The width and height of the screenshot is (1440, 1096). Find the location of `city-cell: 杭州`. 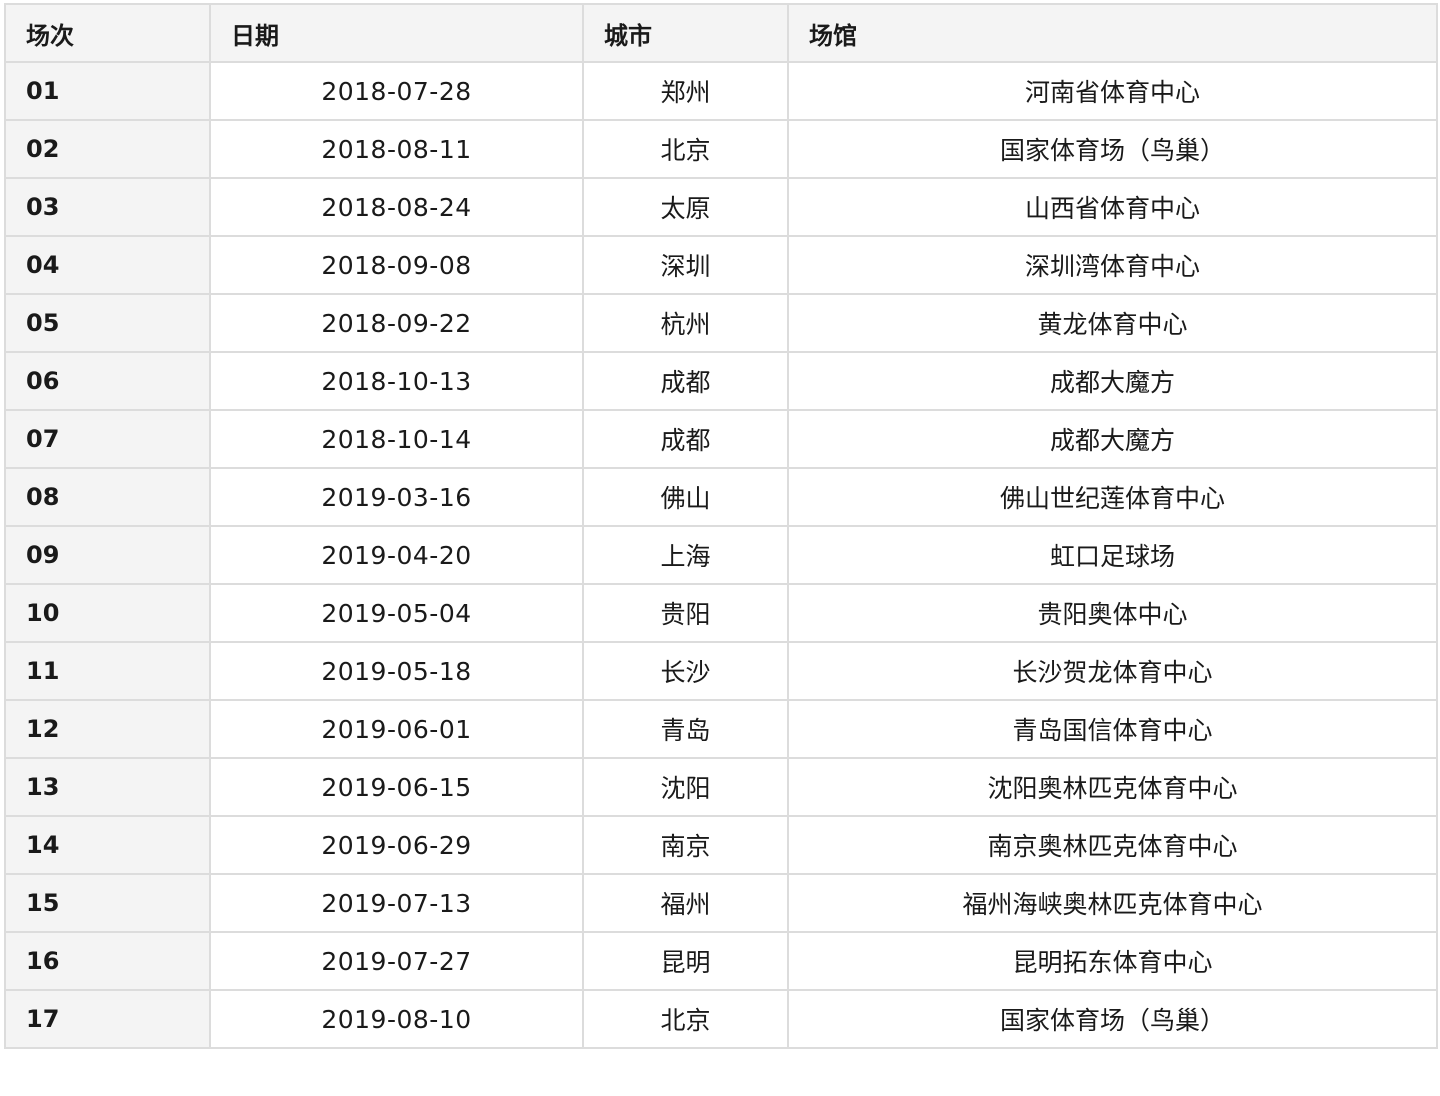

city-cell: 杭州 is located at coordinates (685, 323).